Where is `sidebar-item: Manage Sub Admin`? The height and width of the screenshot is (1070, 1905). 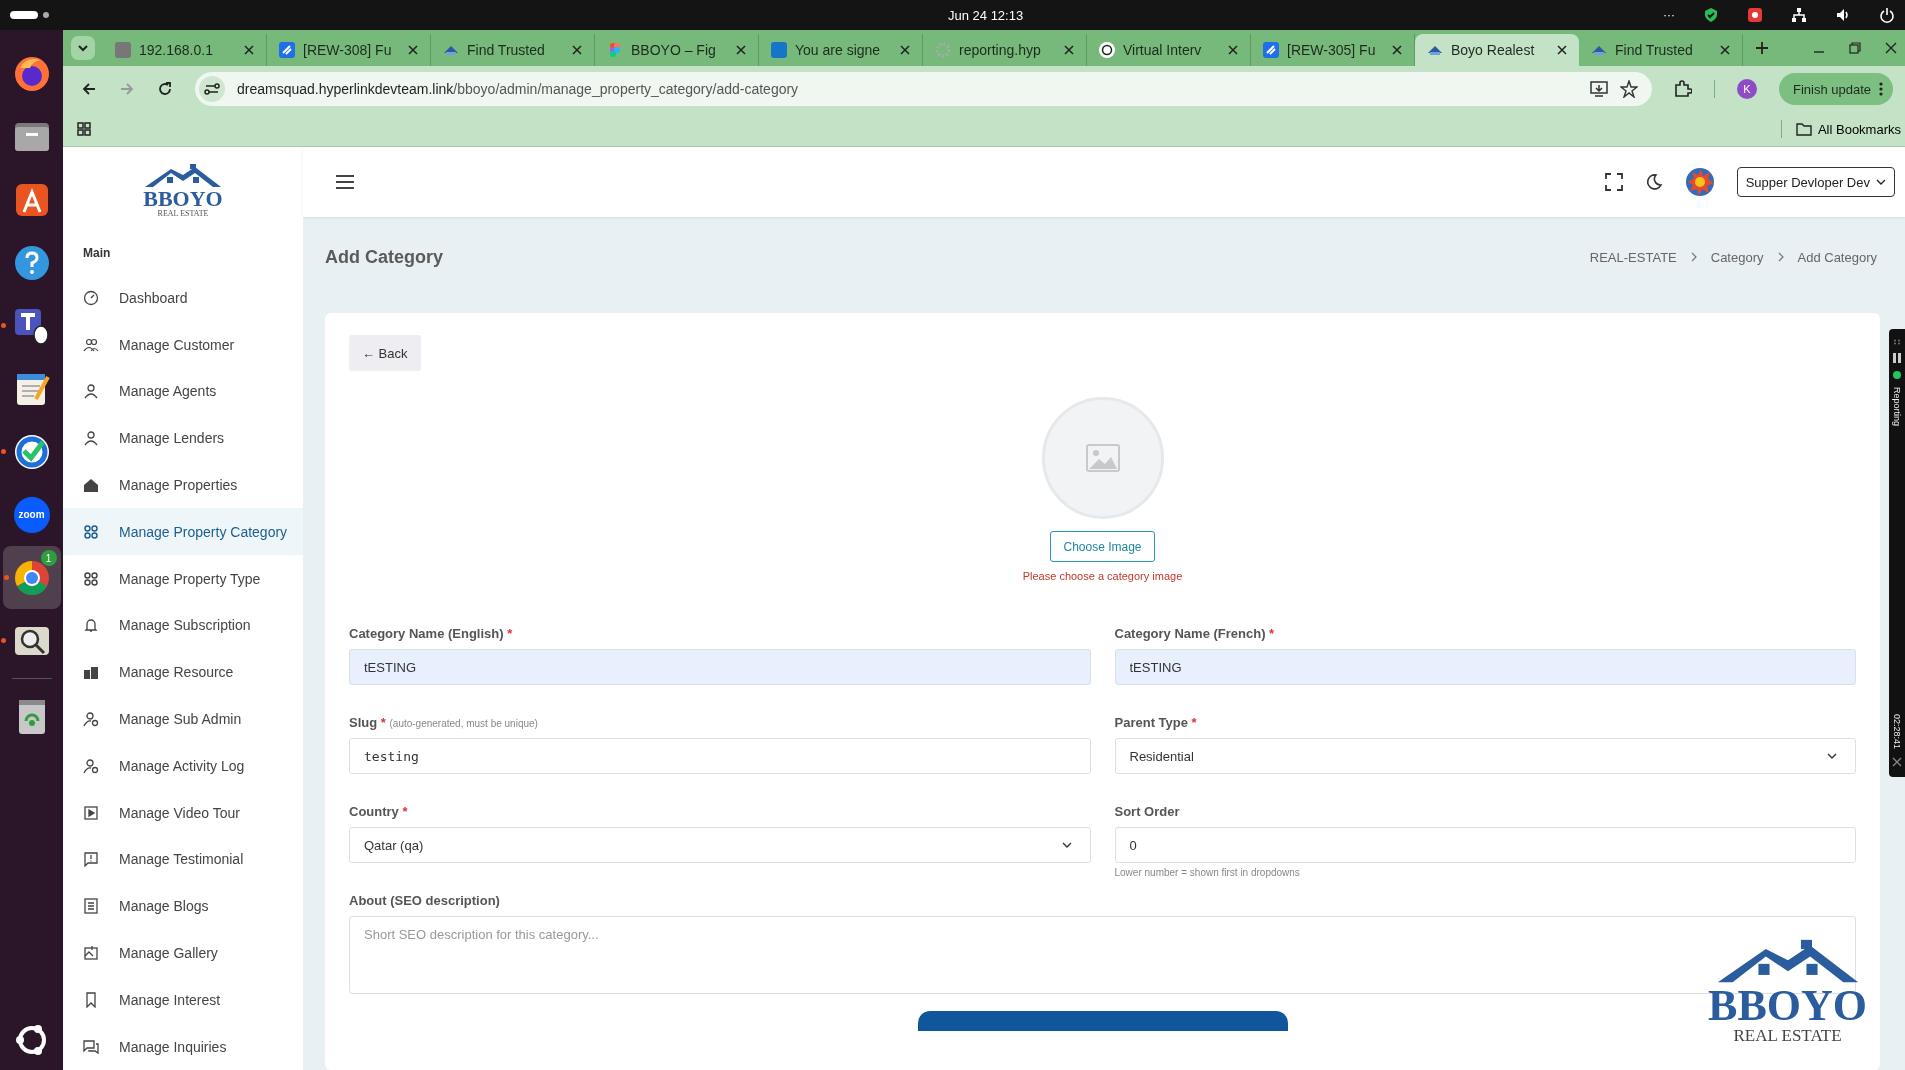 sidebar-item: Manage Sub Admin is located at coordinates (183, 719).